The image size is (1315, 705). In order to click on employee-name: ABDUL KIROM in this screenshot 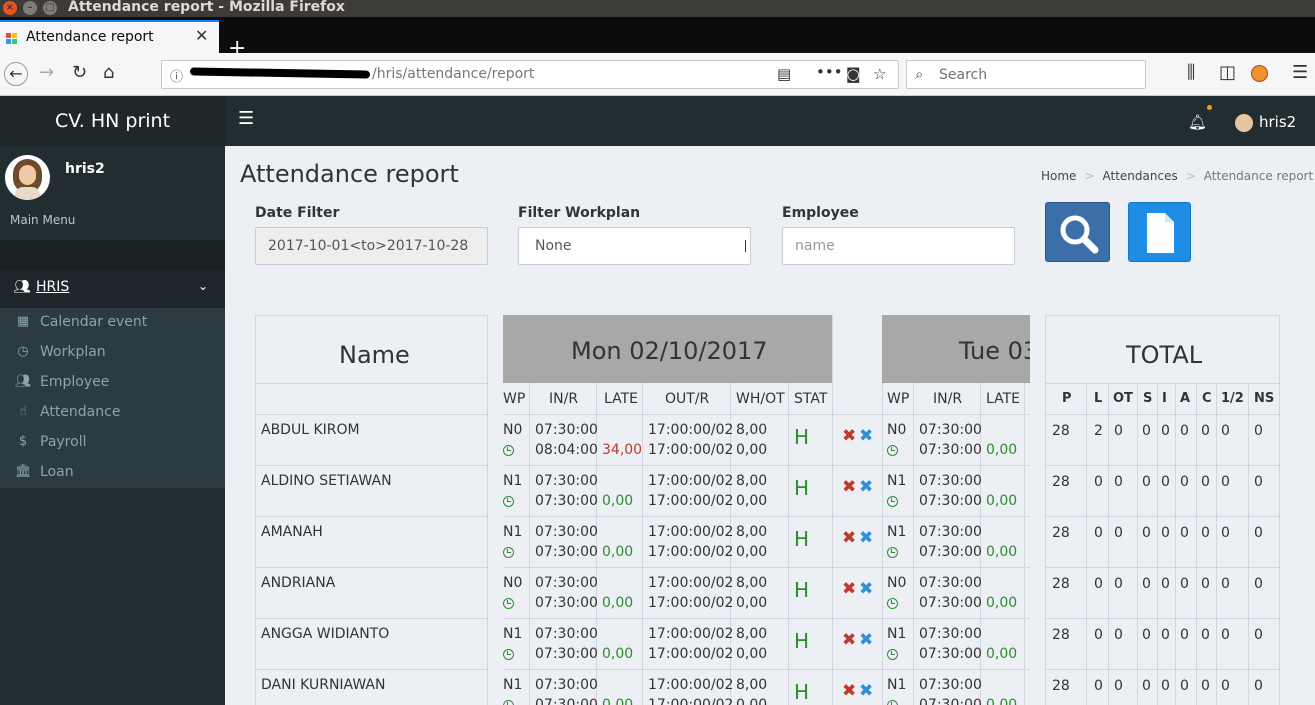, I will do `click(310, 430)`.